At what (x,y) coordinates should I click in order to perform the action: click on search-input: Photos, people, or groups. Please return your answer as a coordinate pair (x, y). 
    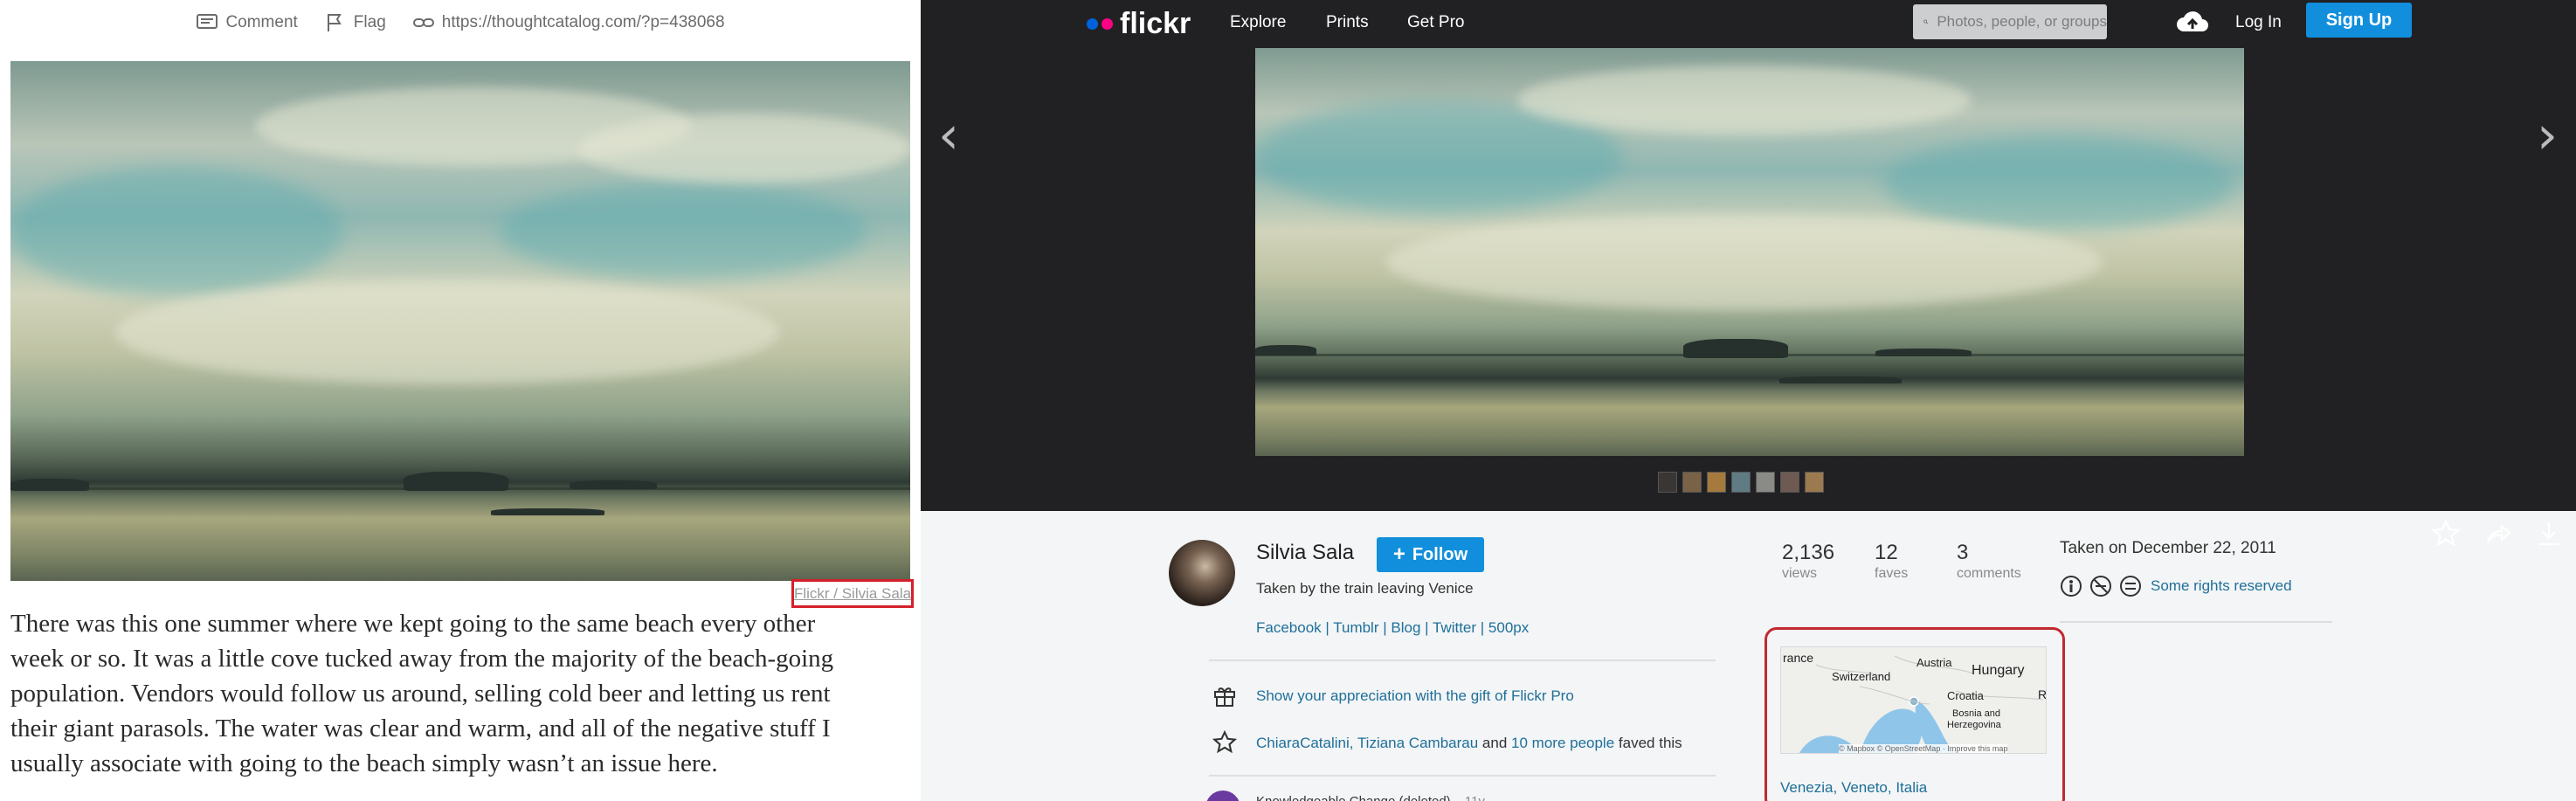
    Looking at the image, I should click on (2010, 21).